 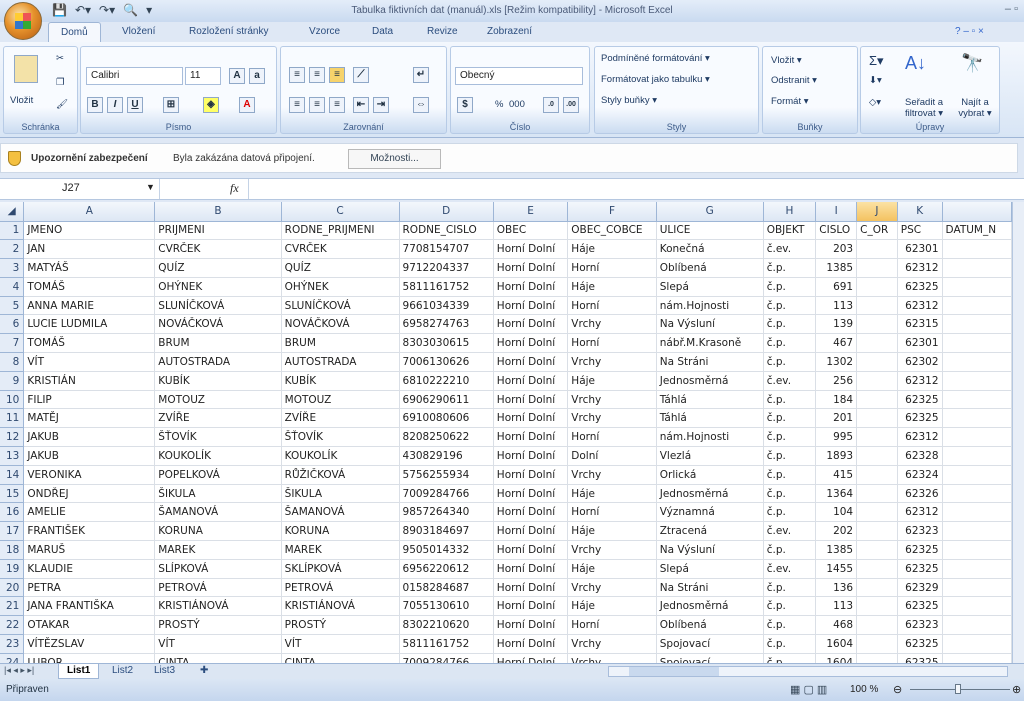 What do you see at coordinates (12, 550) in the screenshot?
I see `row-header: 18` at bounding box center [12, 550].